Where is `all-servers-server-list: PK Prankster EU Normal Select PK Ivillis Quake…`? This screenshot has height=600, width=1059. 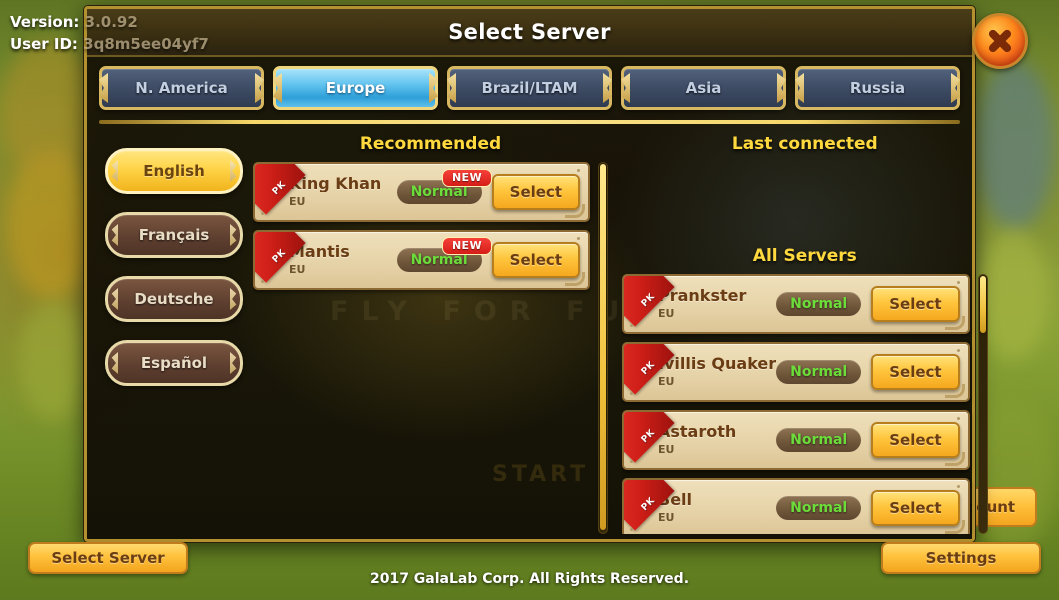
all-servers-server-list: PK Prankster EU Normal Select PK Ivillis Quake… is located at coordinates (798, 404).